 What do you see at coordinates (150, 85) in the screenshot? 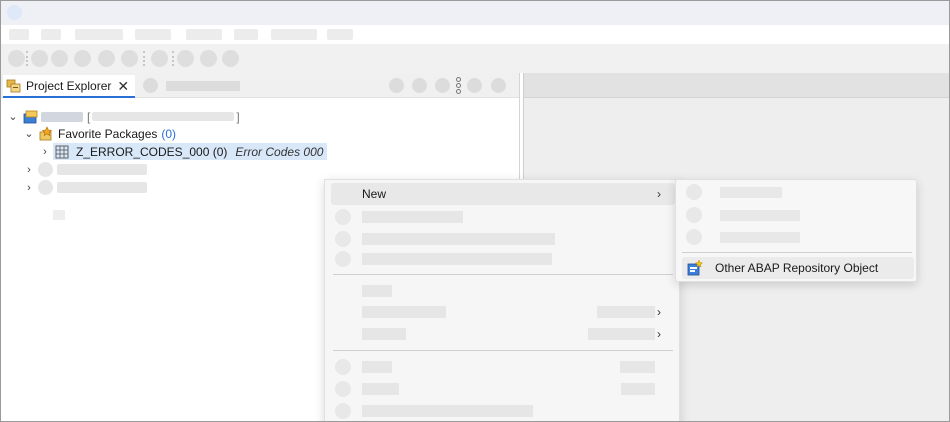
I see `tab-icon-blurred` at bounding box center [150, 85].